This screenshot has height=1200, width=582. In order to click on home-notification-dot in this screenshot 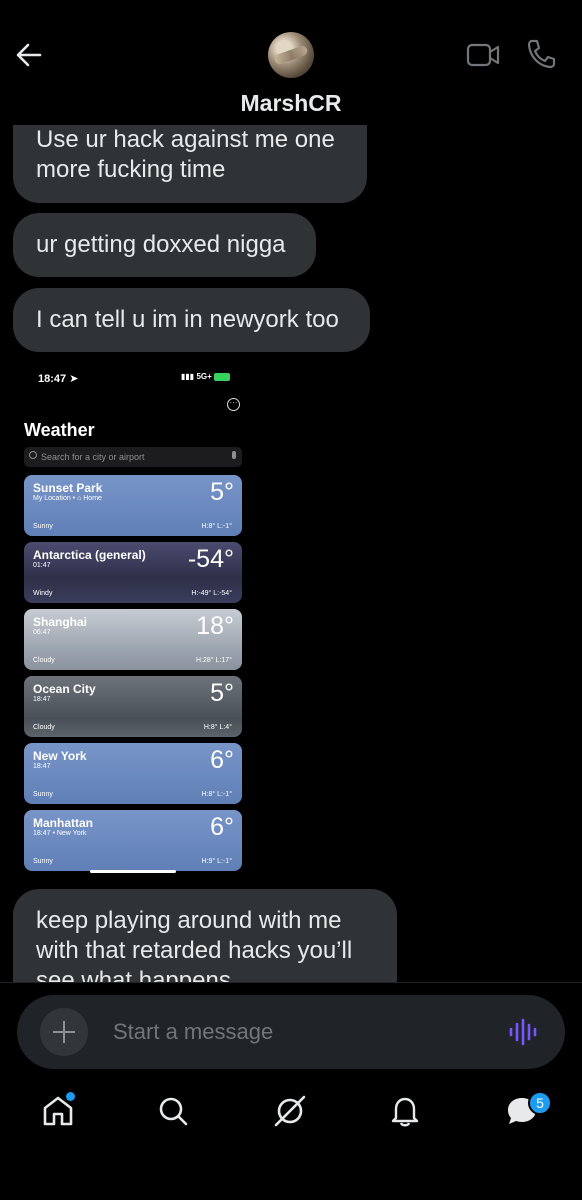, I will do `click(70, 1096)`.